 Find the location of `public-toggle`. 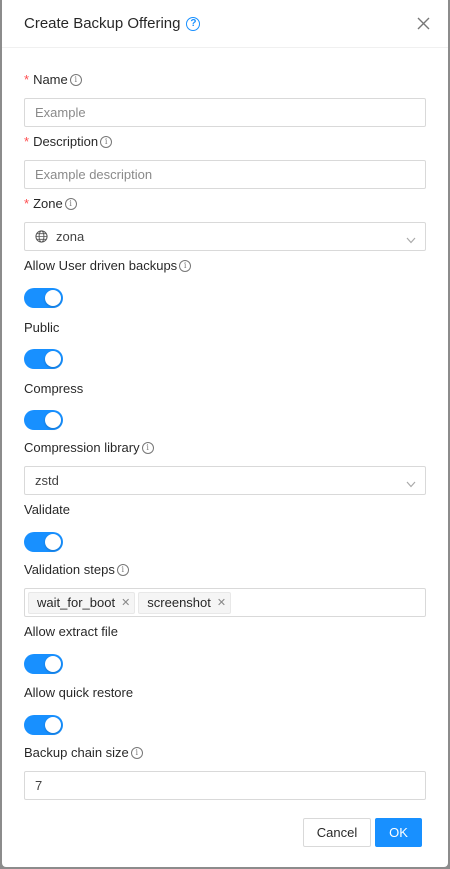

public-toggle is located at coordinates (43, 359).